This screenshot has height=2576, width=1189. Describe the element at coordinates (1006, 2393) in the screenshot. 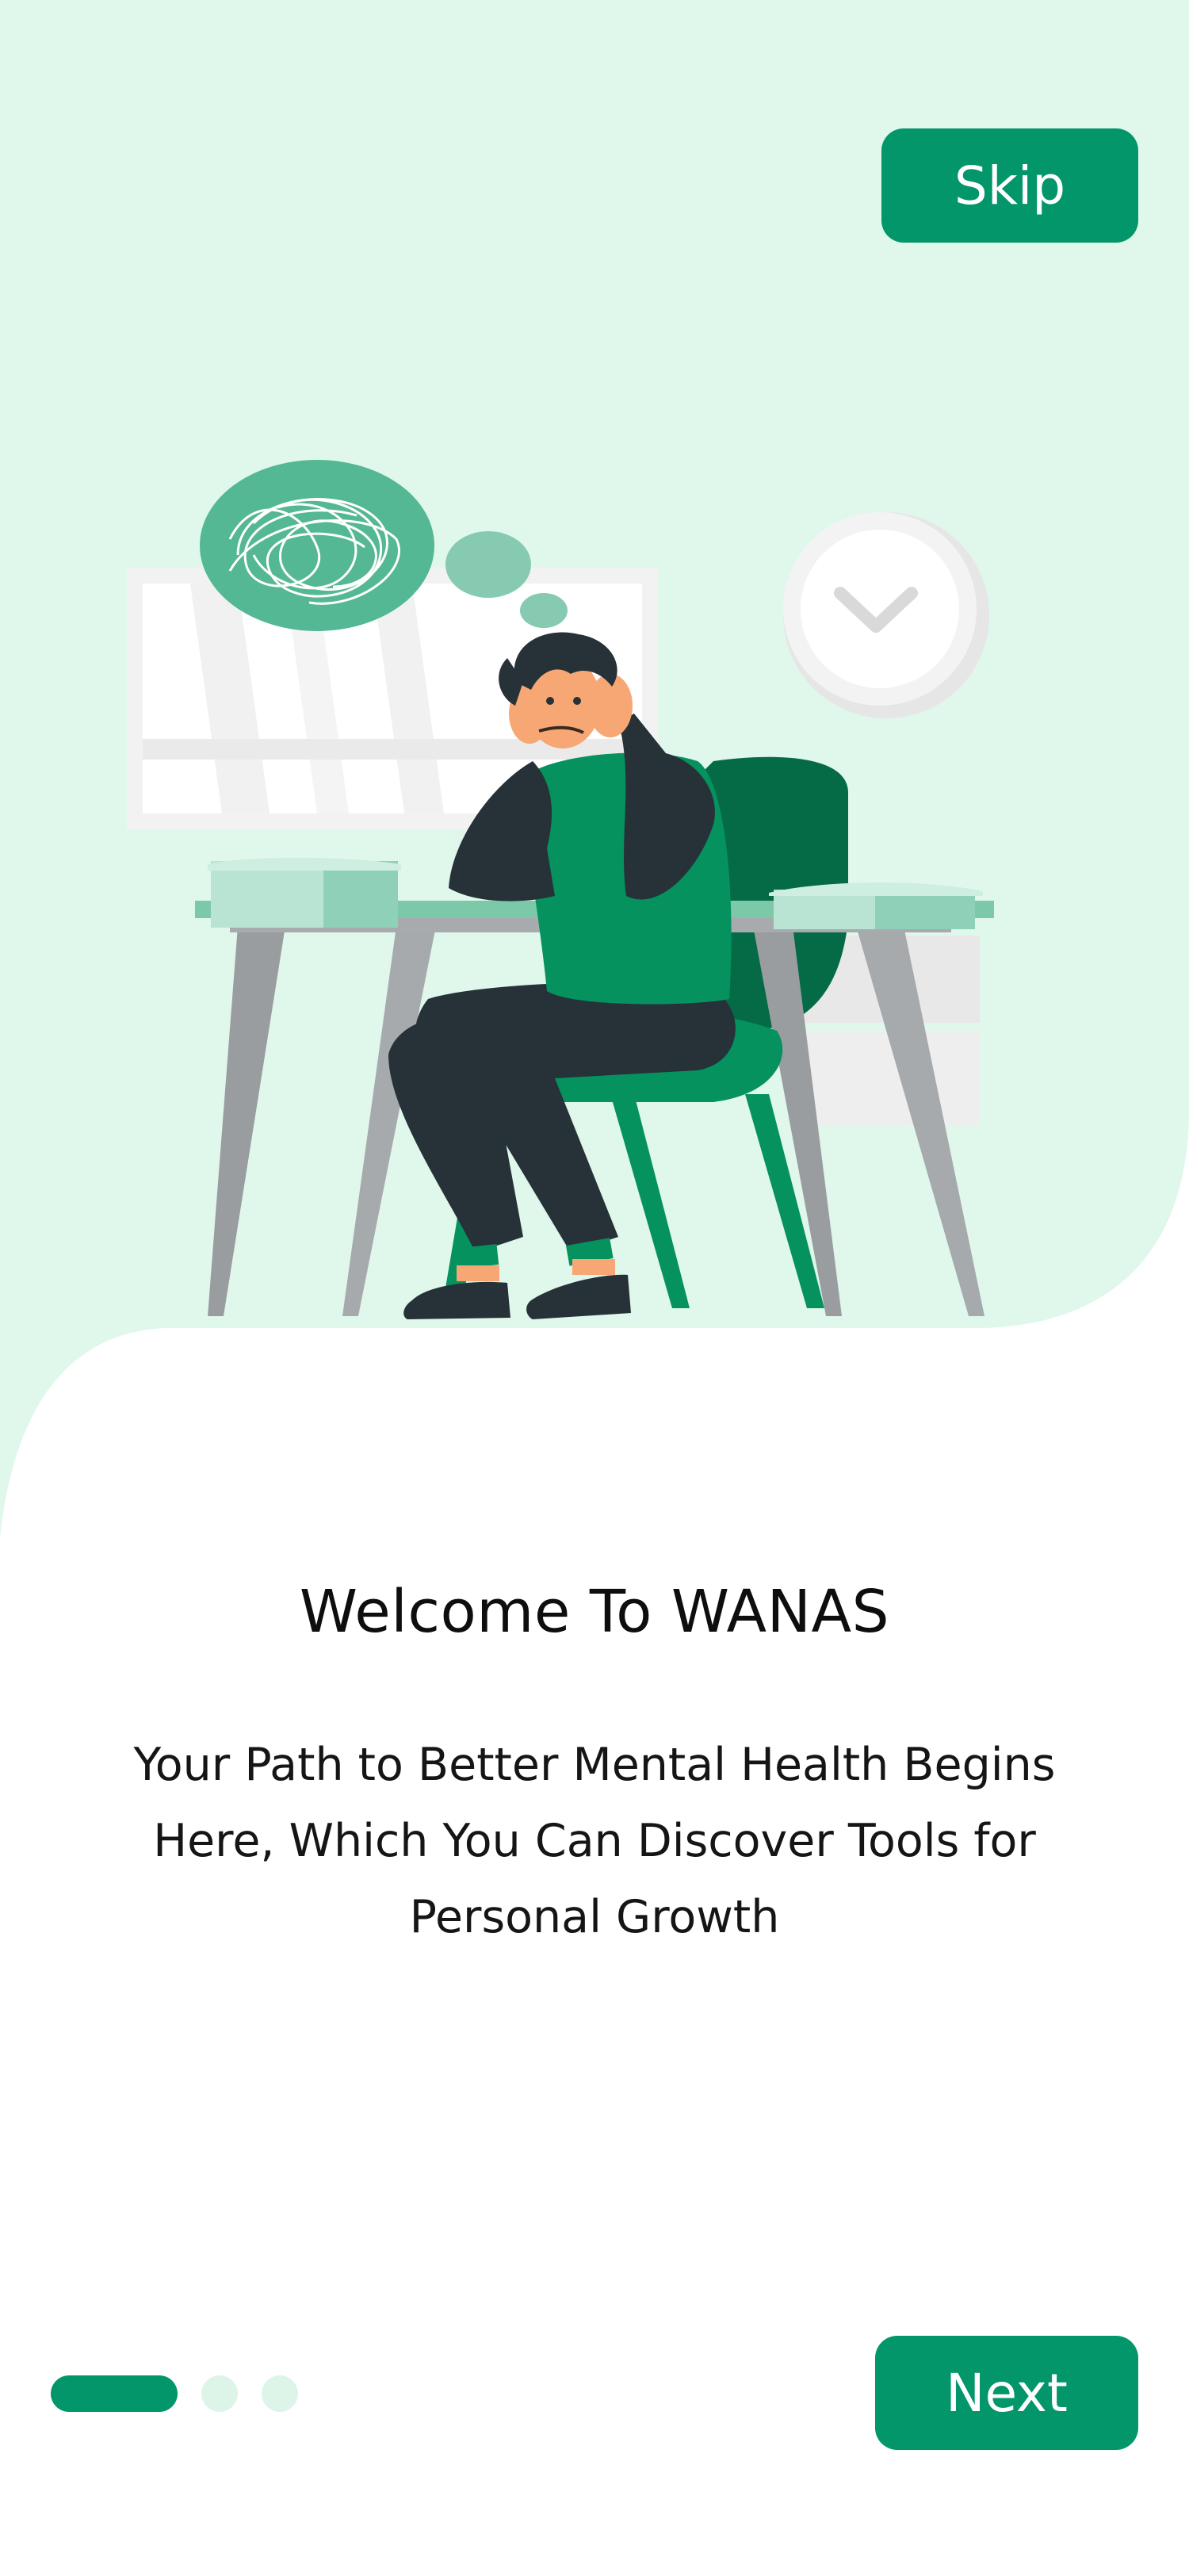

I see `next-button: Next` at that location.